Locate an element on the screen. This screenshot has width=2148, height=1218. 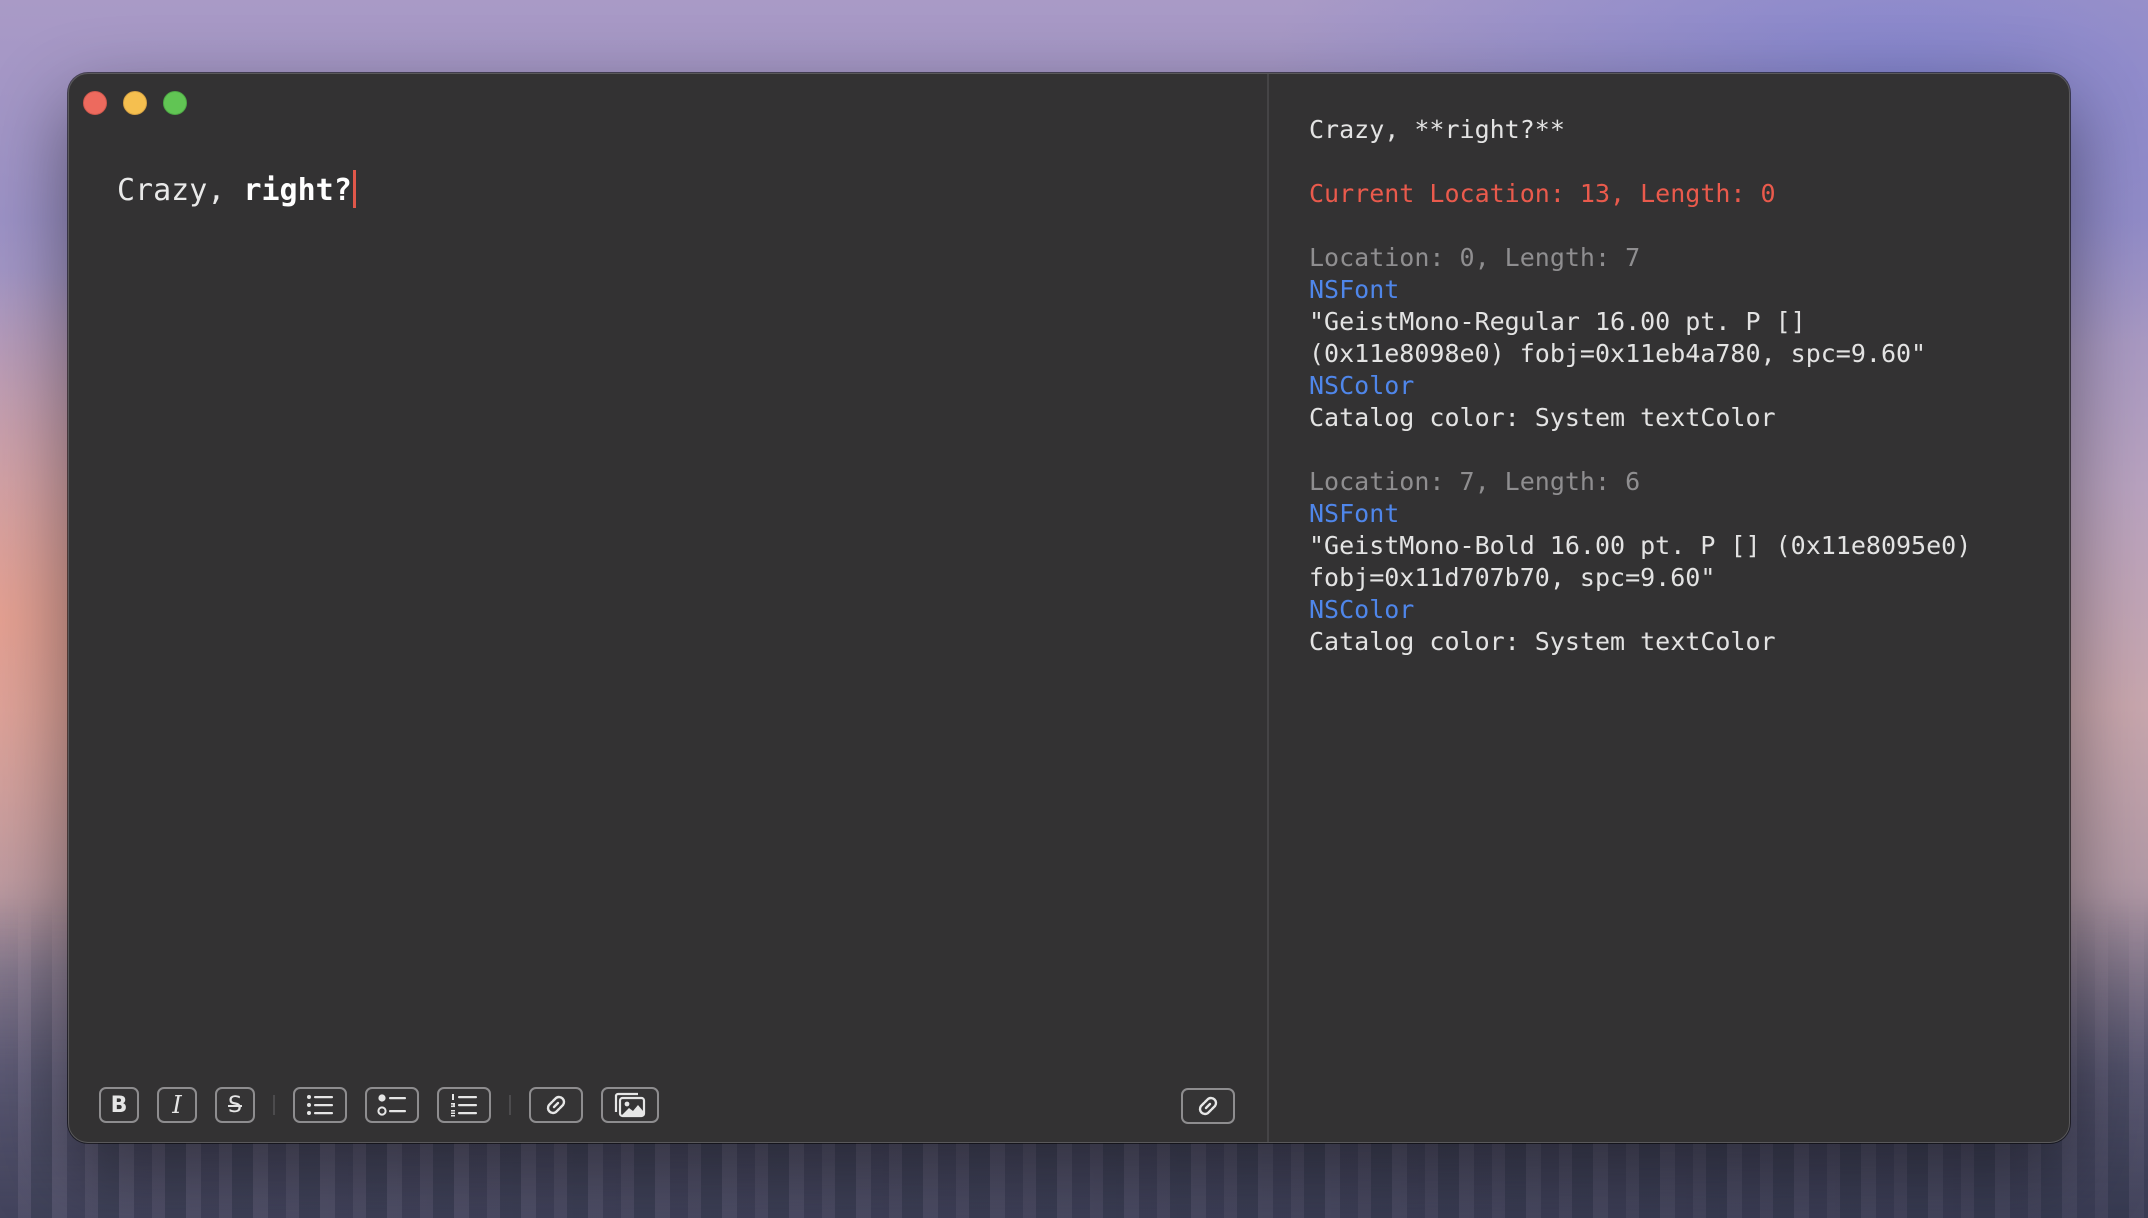
strikethrough-button: S is located at coordinates (235, 1105).